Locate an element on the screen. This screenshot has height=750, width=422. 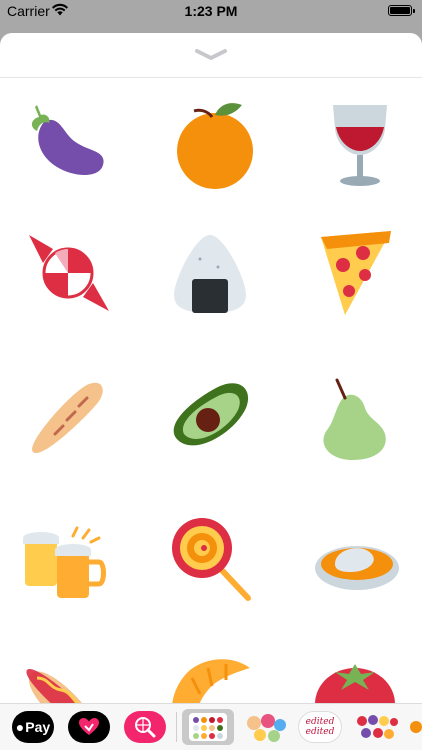
faces-sticker-app is located at coordinates (266, 727).